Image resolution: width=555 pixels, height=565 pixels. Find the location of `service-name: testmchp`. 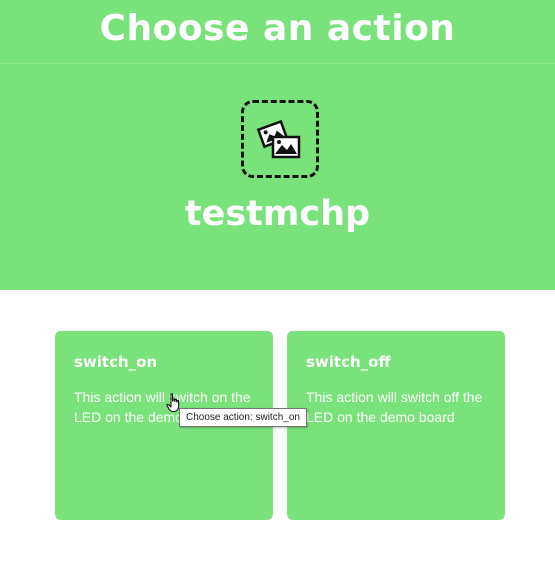

service-name: testmchp is located at coordinates (277, 214).